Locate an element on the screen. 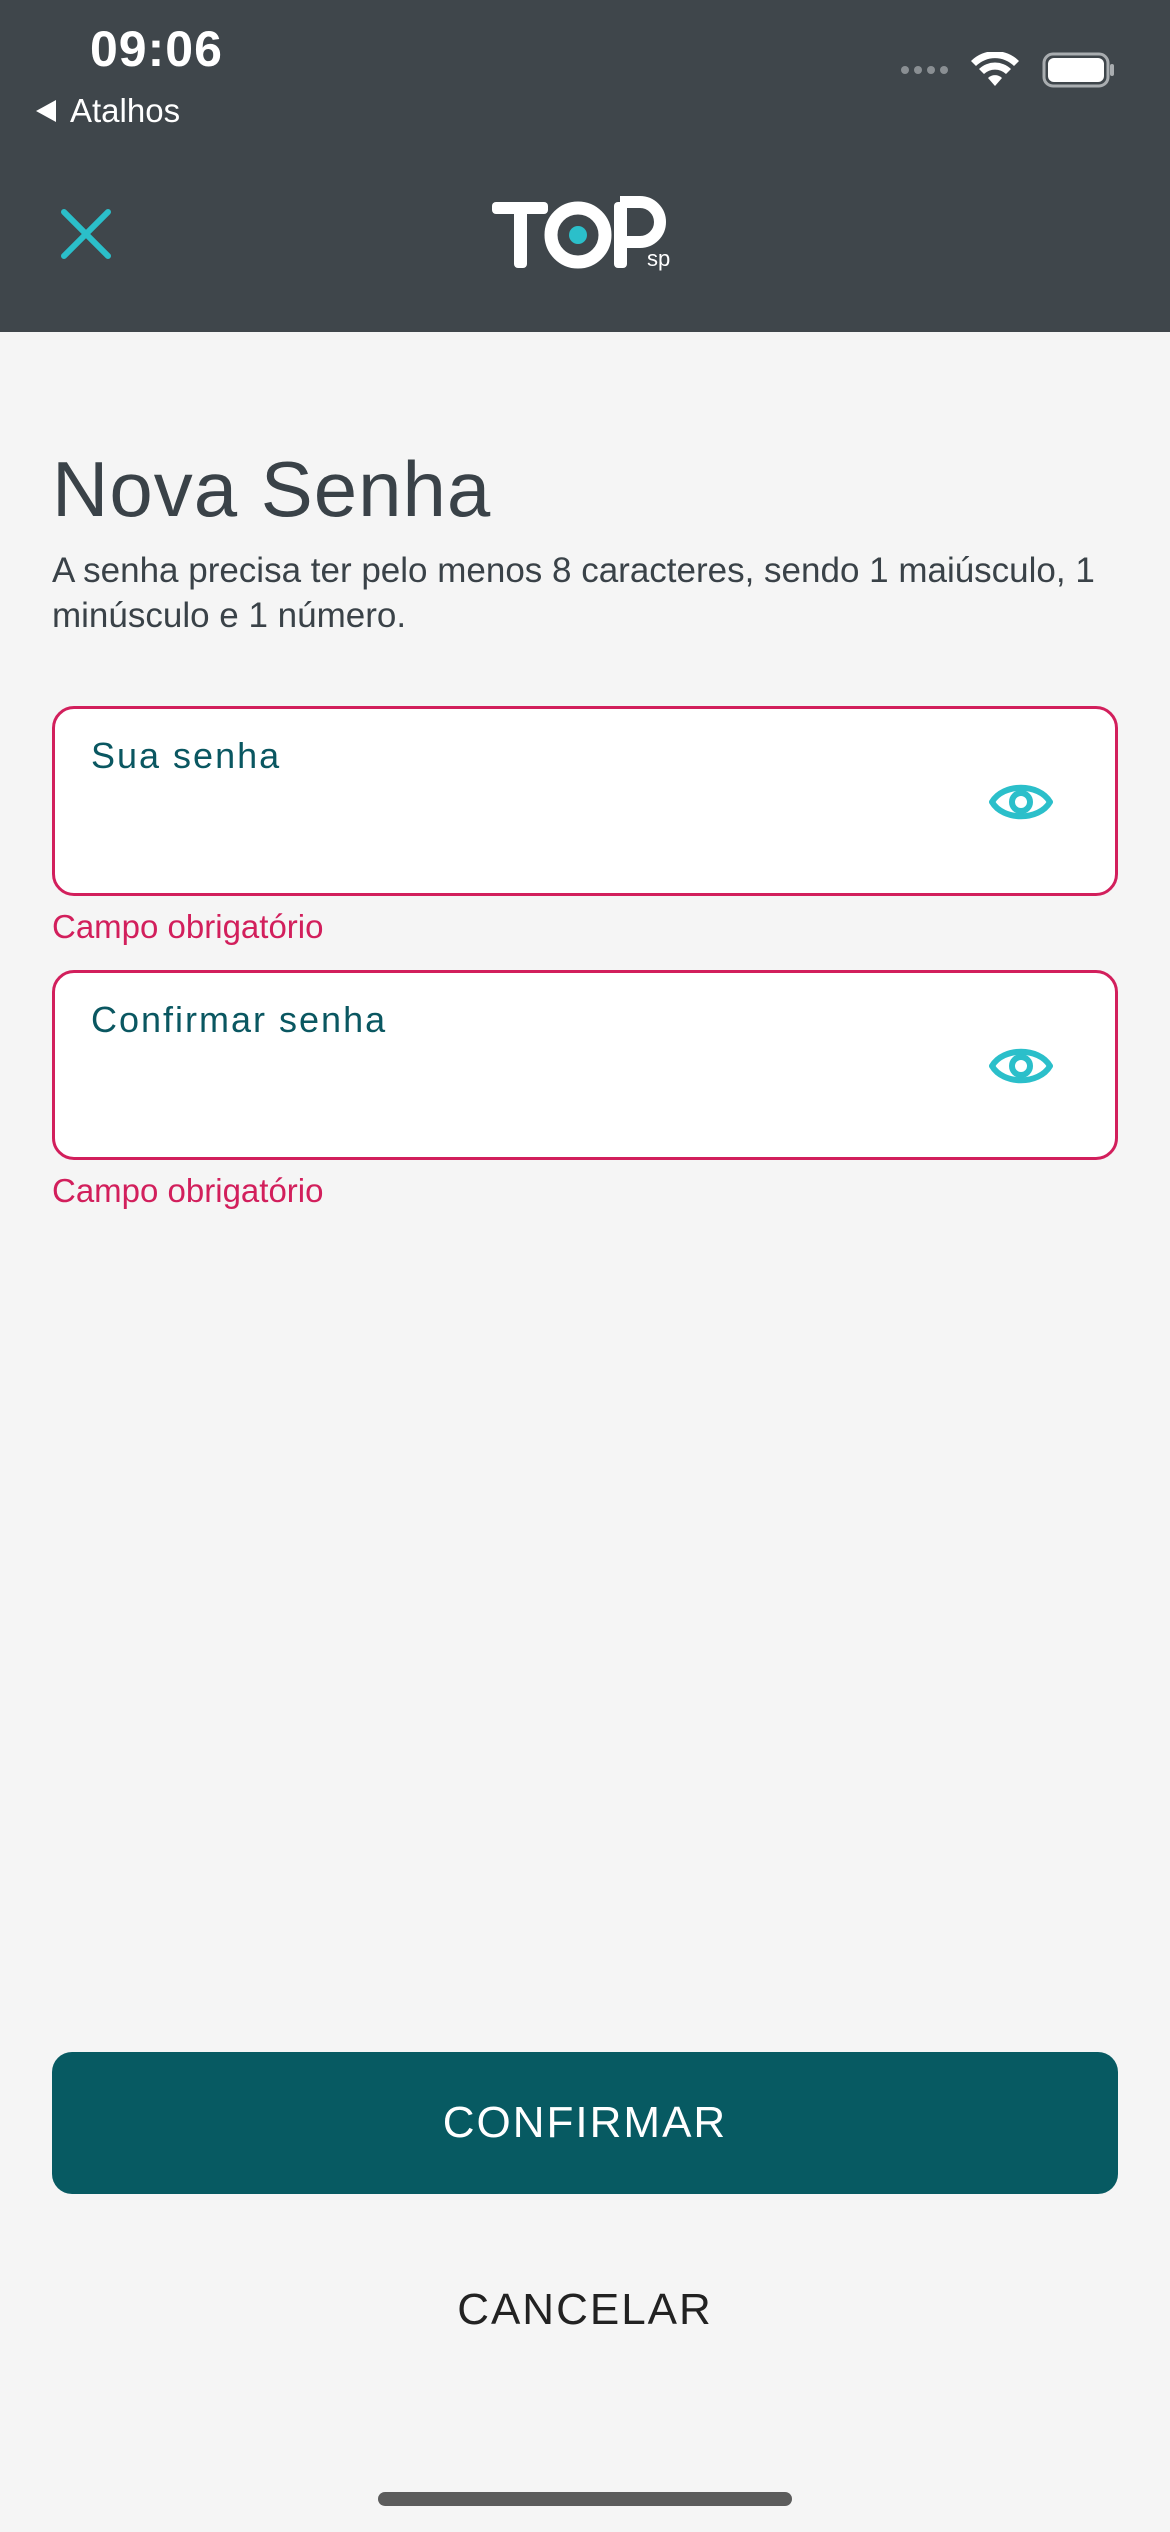 The height and width of the screenshot is (2532, 1170). confirm-password-field: Confirmar senha is located at coordinates (585, 1065).